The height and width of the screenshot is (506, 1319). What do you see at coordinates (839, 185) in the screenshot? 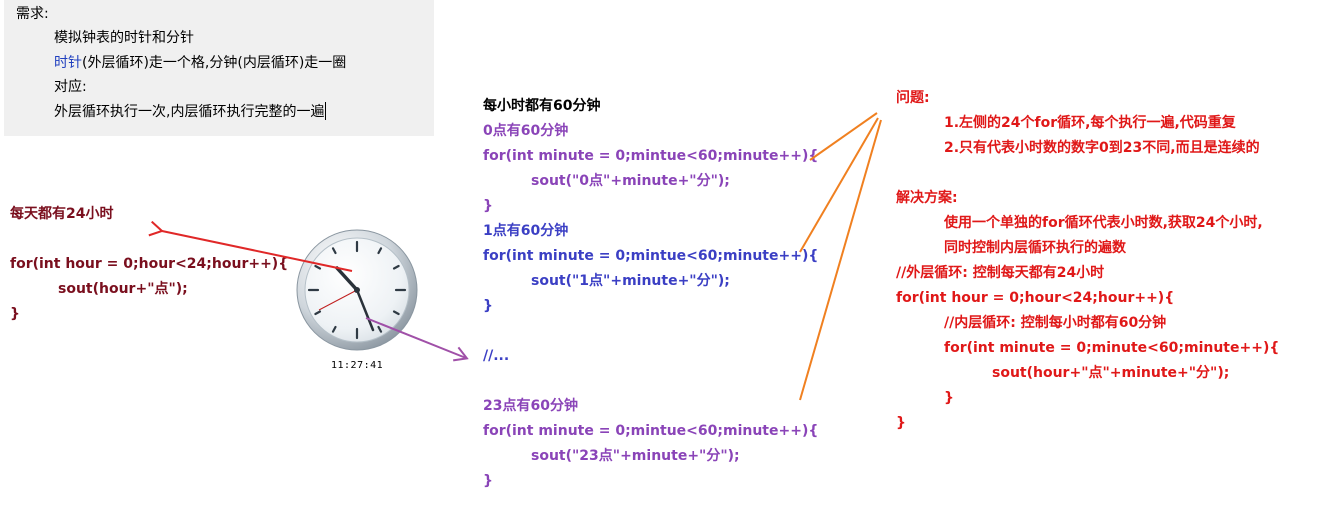
I see `connector-line-block1` at bounding box center [839, 185].